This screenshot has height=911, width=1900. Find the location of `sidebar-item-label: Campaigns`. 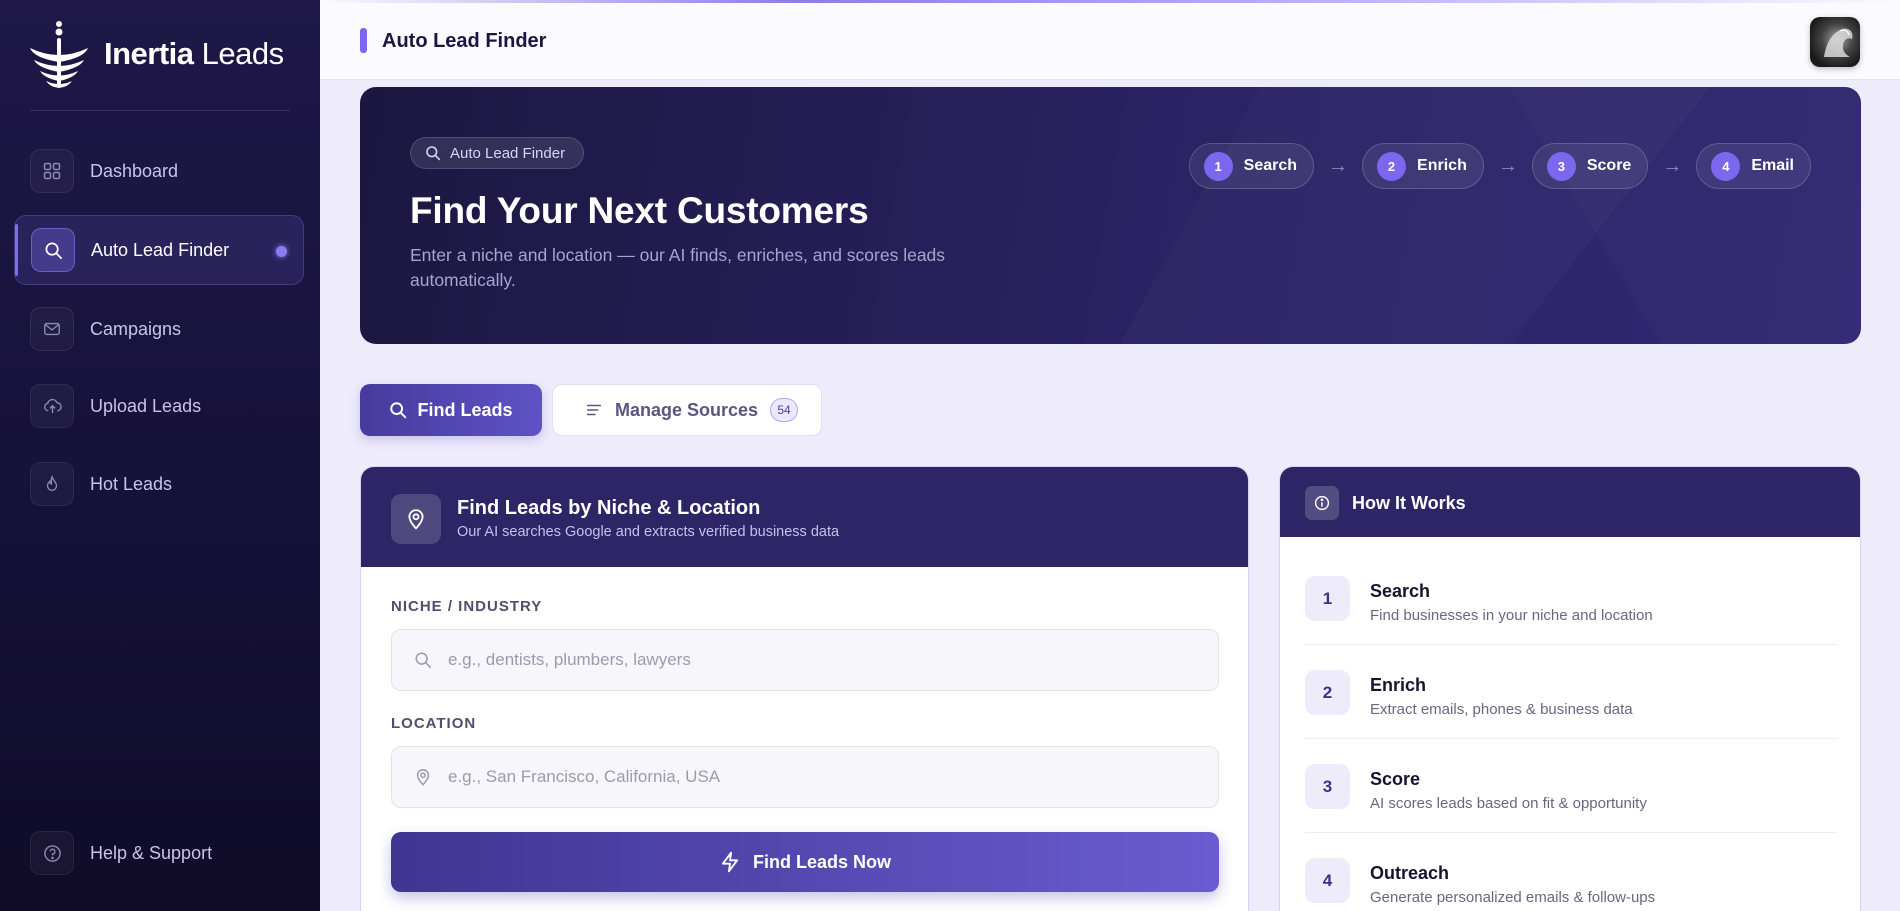

sidebar-item-label: Campaigns is located at coordinates (136, 328).